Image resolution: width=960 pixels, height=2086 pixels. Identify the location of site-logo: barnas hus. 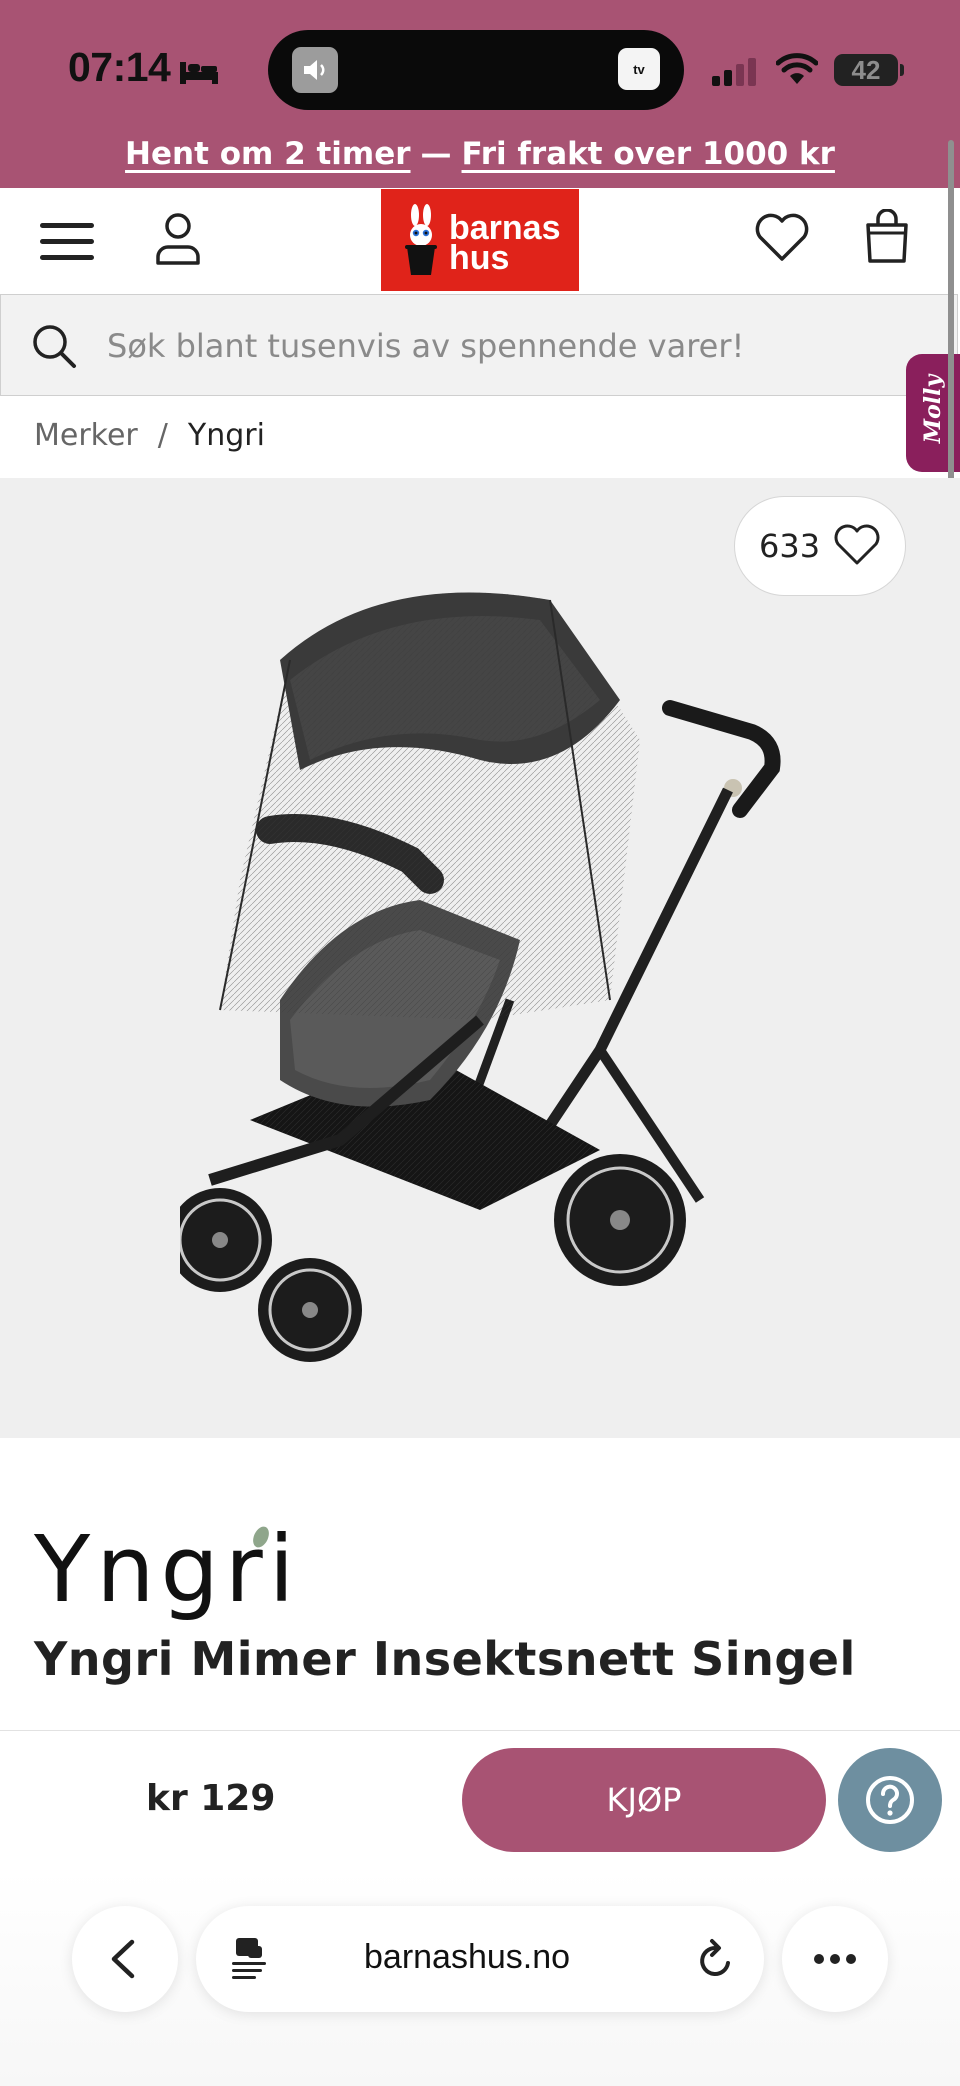
(480, 240).